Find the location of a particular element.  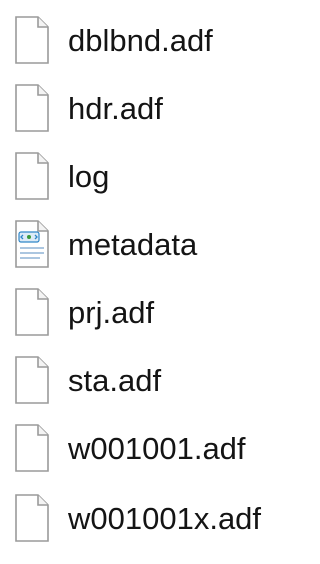

file-item-sta: sta.adf is located at coordinates (145, 380).